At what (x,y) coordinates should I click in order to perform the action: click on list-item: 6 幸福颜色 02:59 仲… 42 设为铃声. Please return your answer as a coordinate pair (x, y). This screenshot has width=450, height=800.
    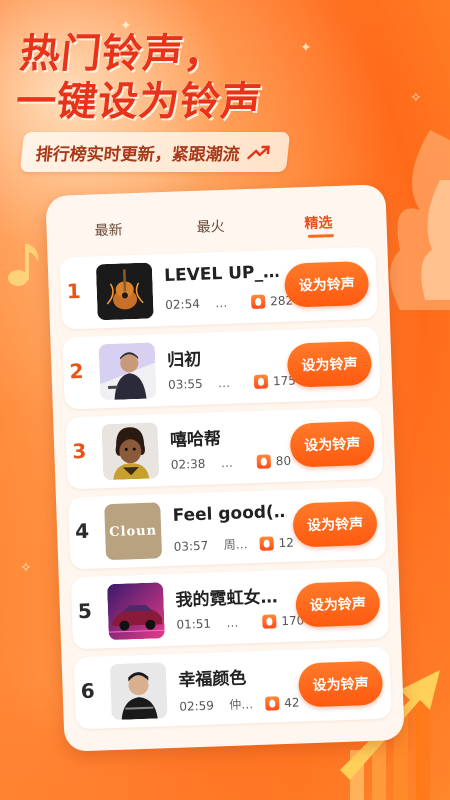
    Looking at the image, I should click on (232, 688).